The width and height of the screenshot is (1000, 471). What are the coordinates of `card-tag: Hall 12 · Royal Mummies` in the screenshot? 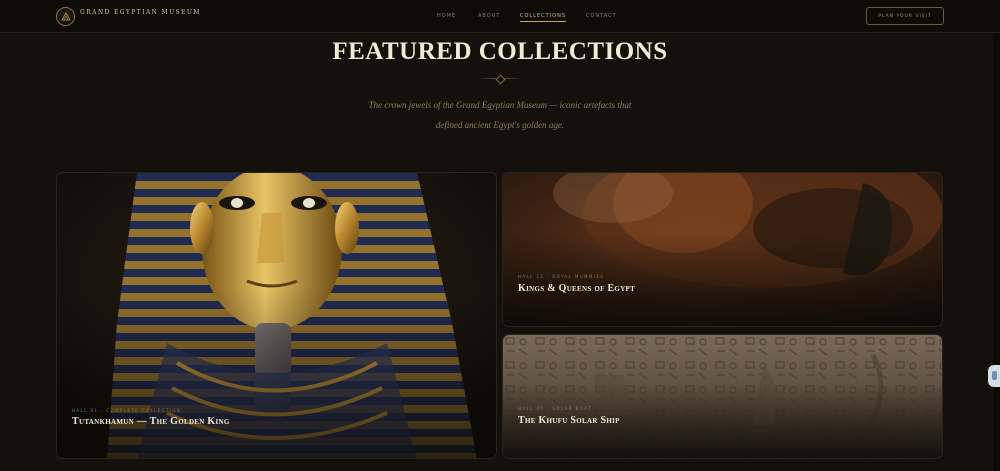 It's located at (561, 276).